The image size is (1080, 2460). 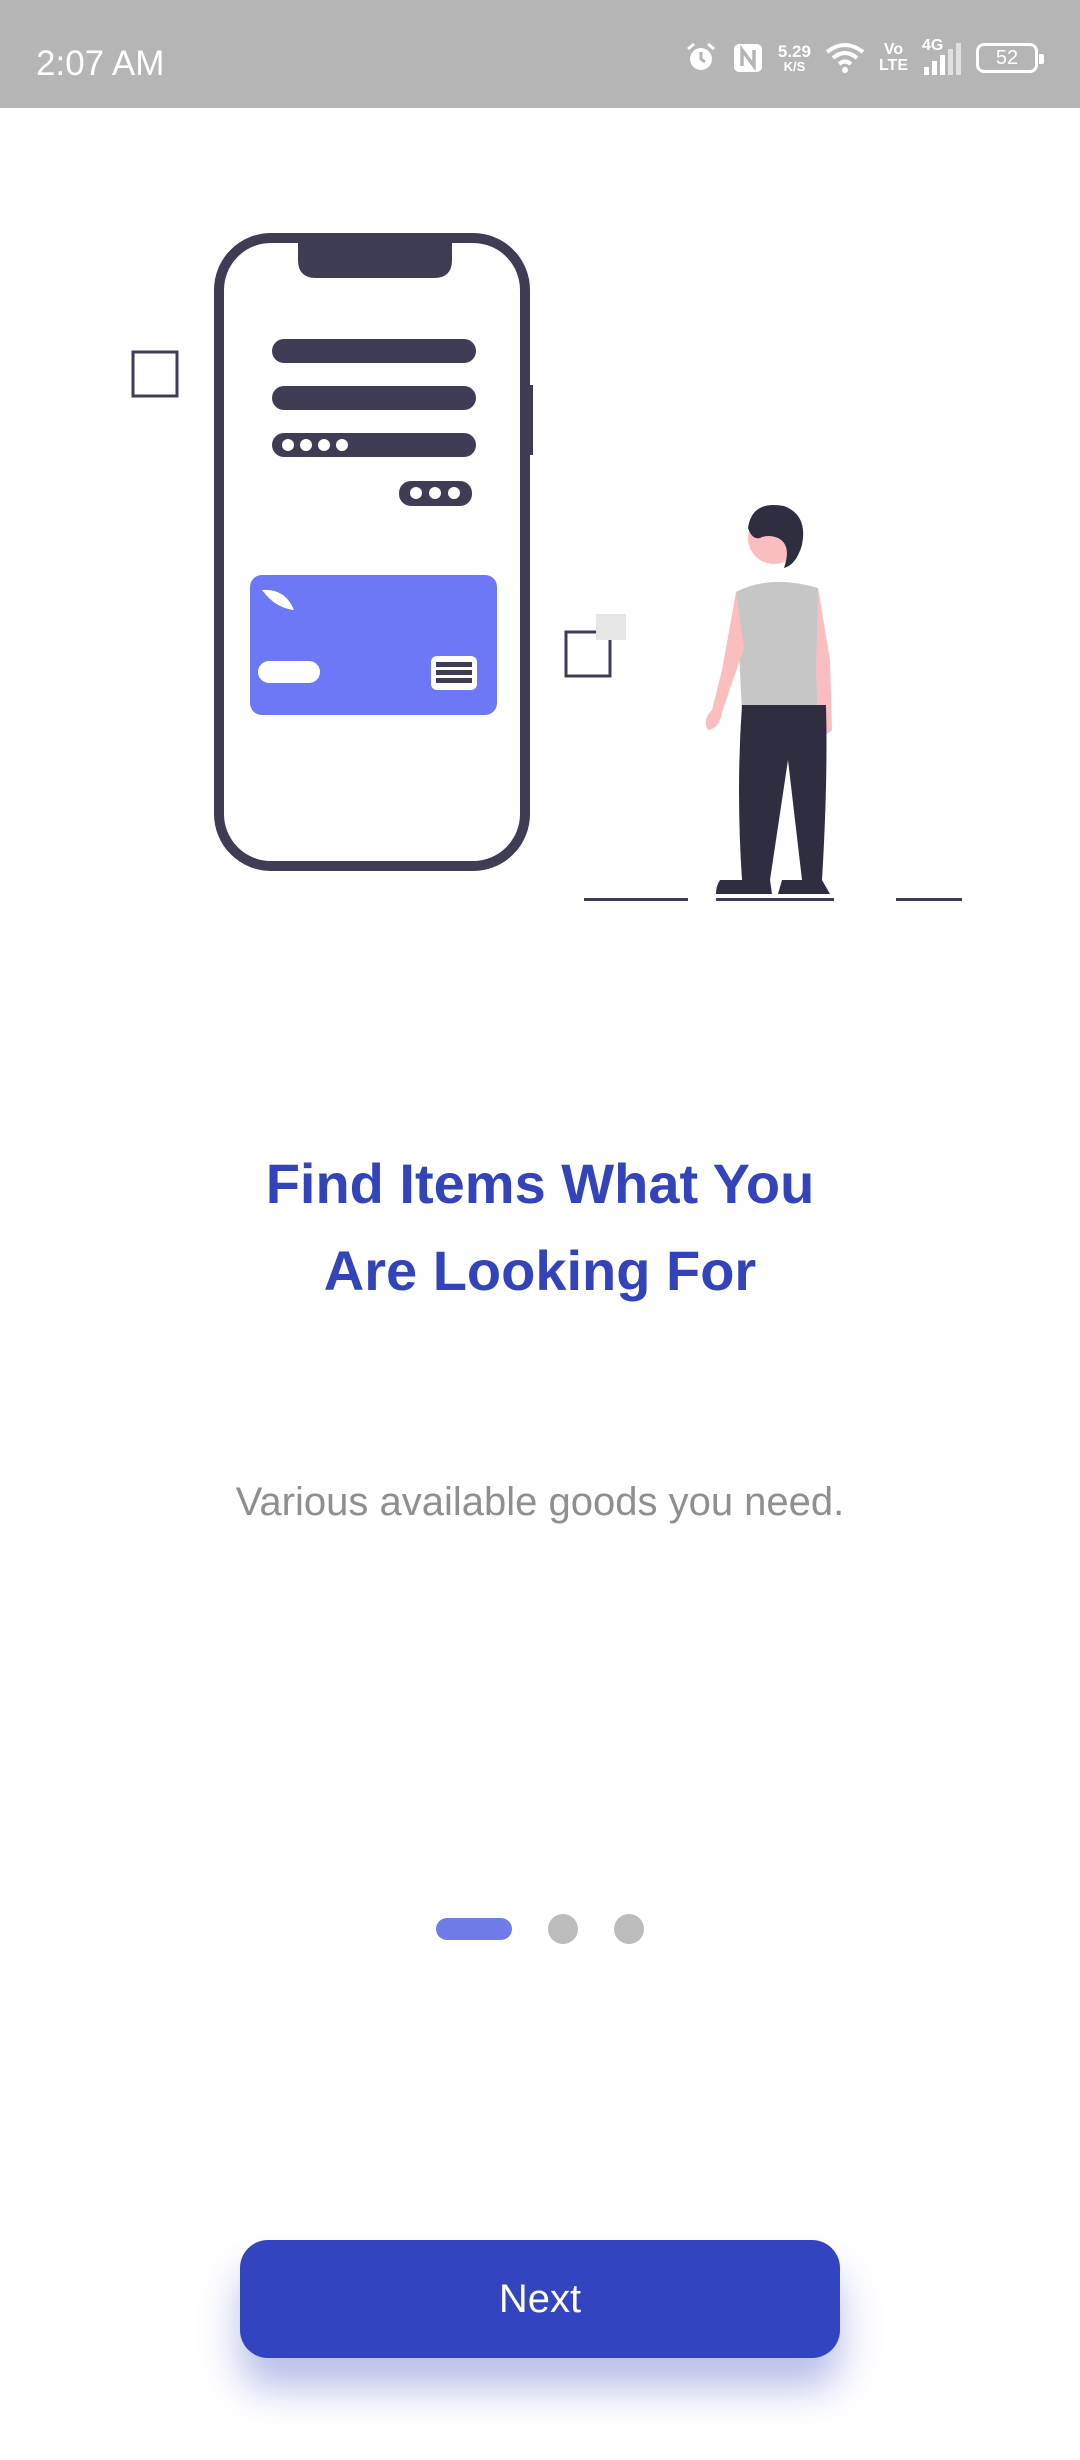 What do you see at coordinates (1007, 57) in the screenshot?
I see `battery-level: 52` at bounding box center [1007, 57].